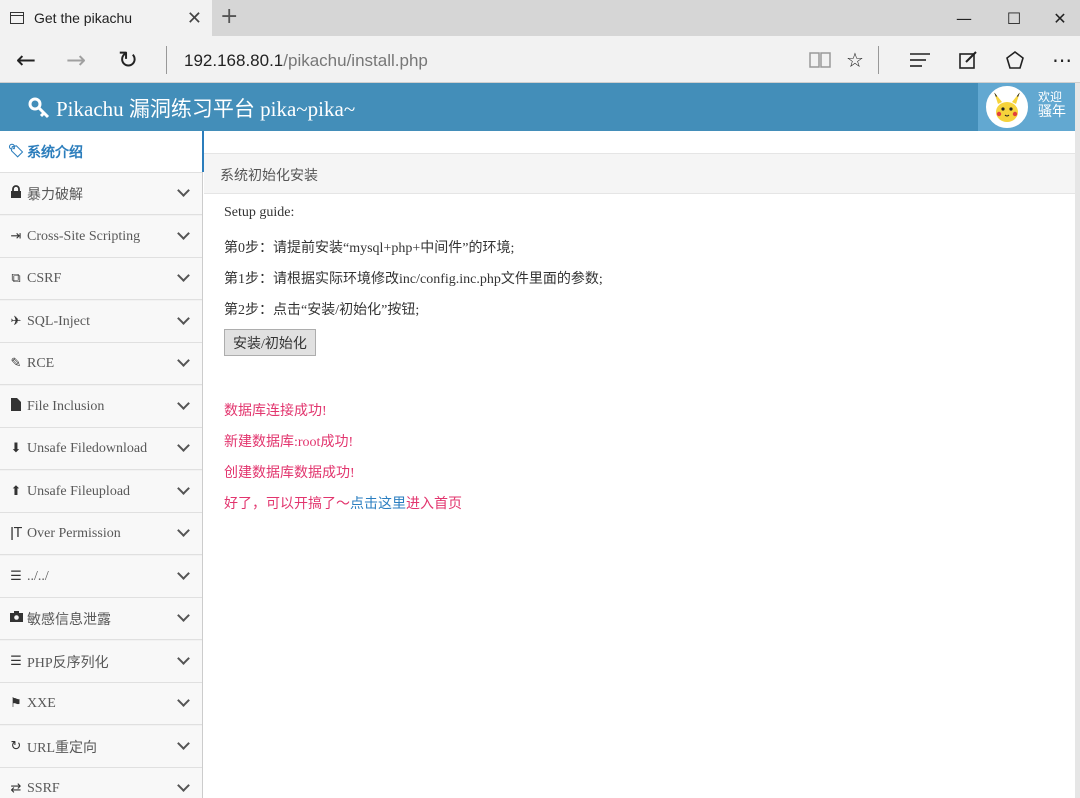 The width and height of the screenshot is (1080, 798). Describe the element at coordinates (270, 342) in the screenshot. I see `install-button: 安装/初始化` at that location.